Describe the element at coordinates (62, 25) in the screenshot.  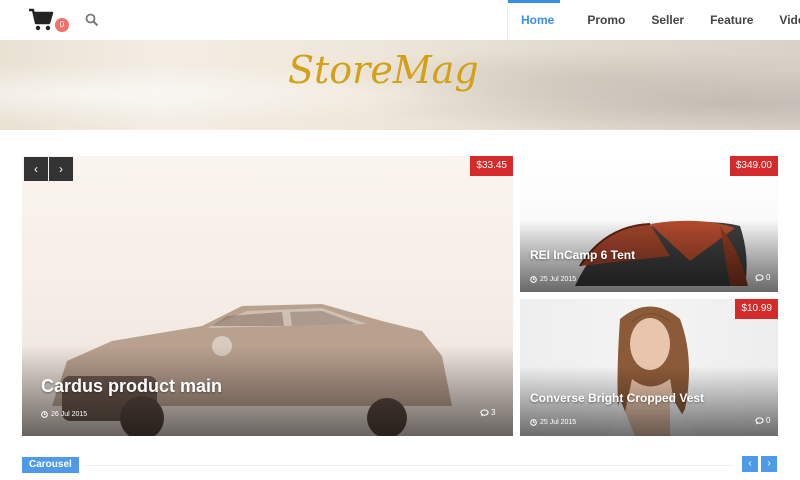
I see `cart-count-badge: 0` at that location.